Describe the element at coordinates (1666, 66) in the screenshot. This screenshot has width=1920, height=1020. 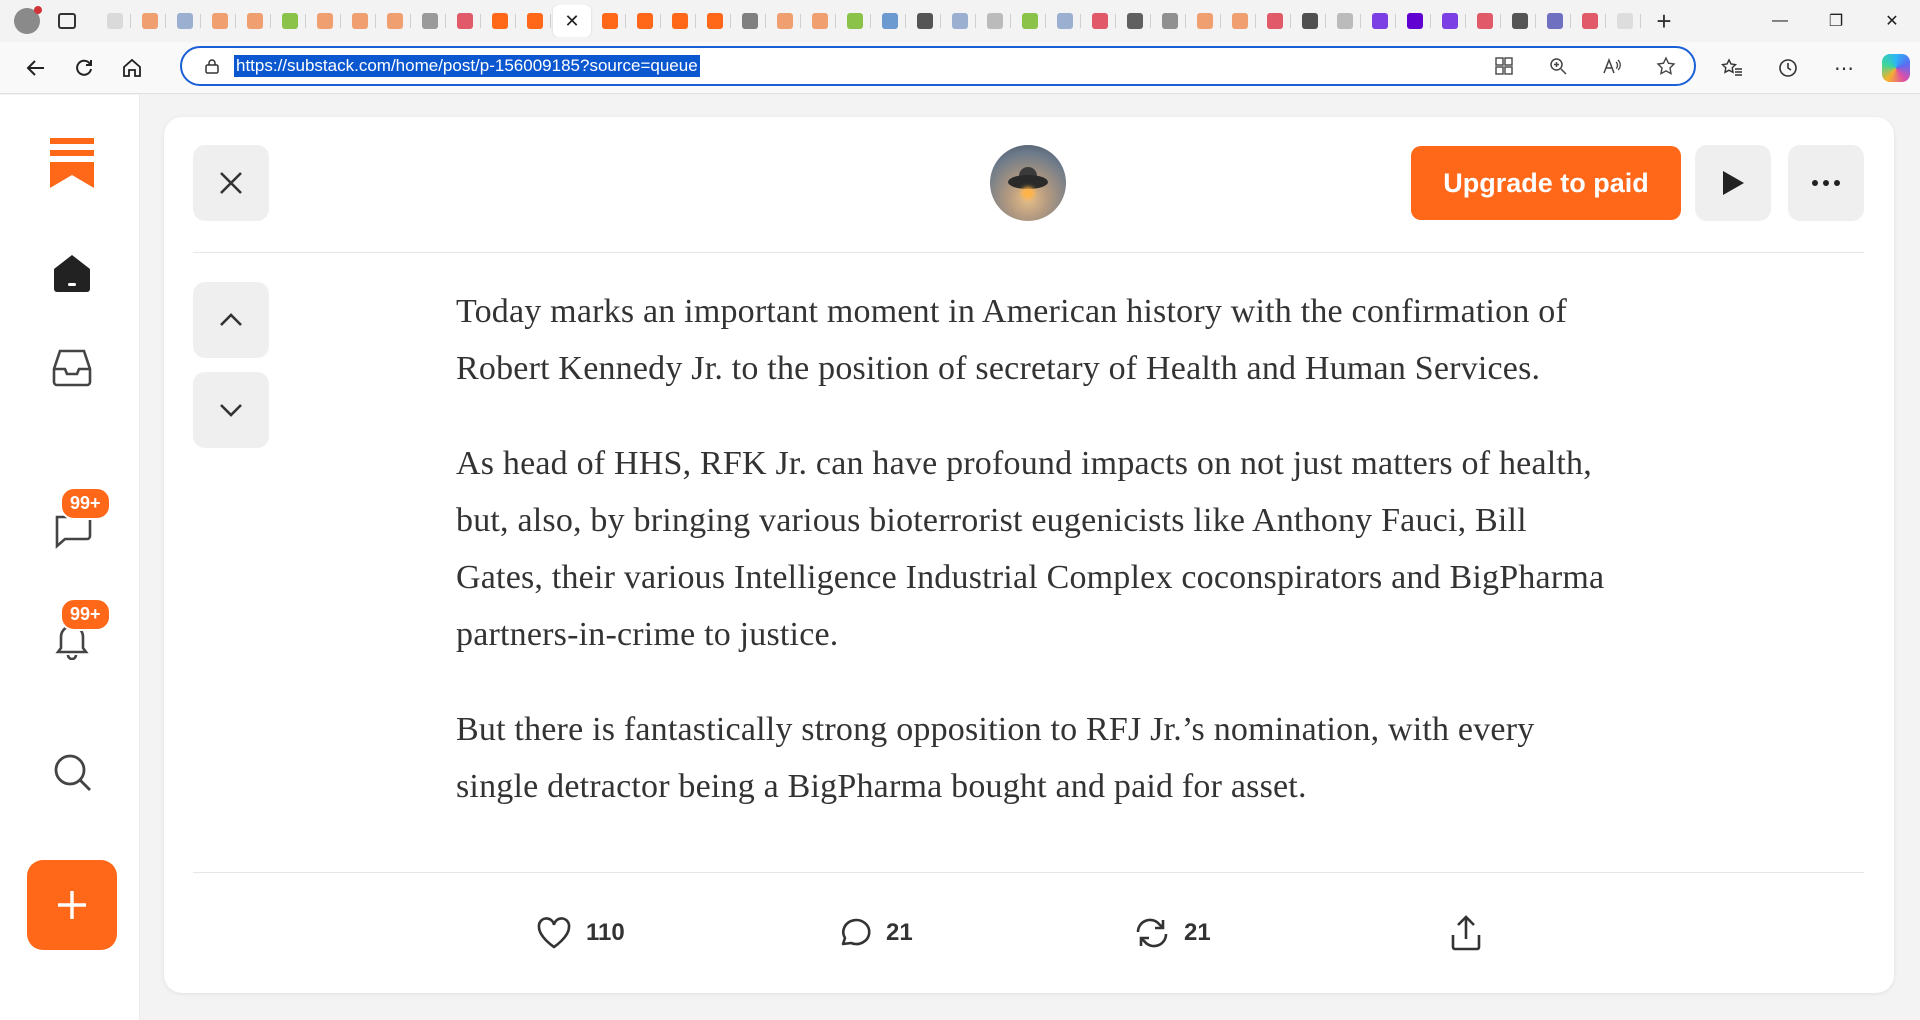
I see `favorite-star-icon` at that location.